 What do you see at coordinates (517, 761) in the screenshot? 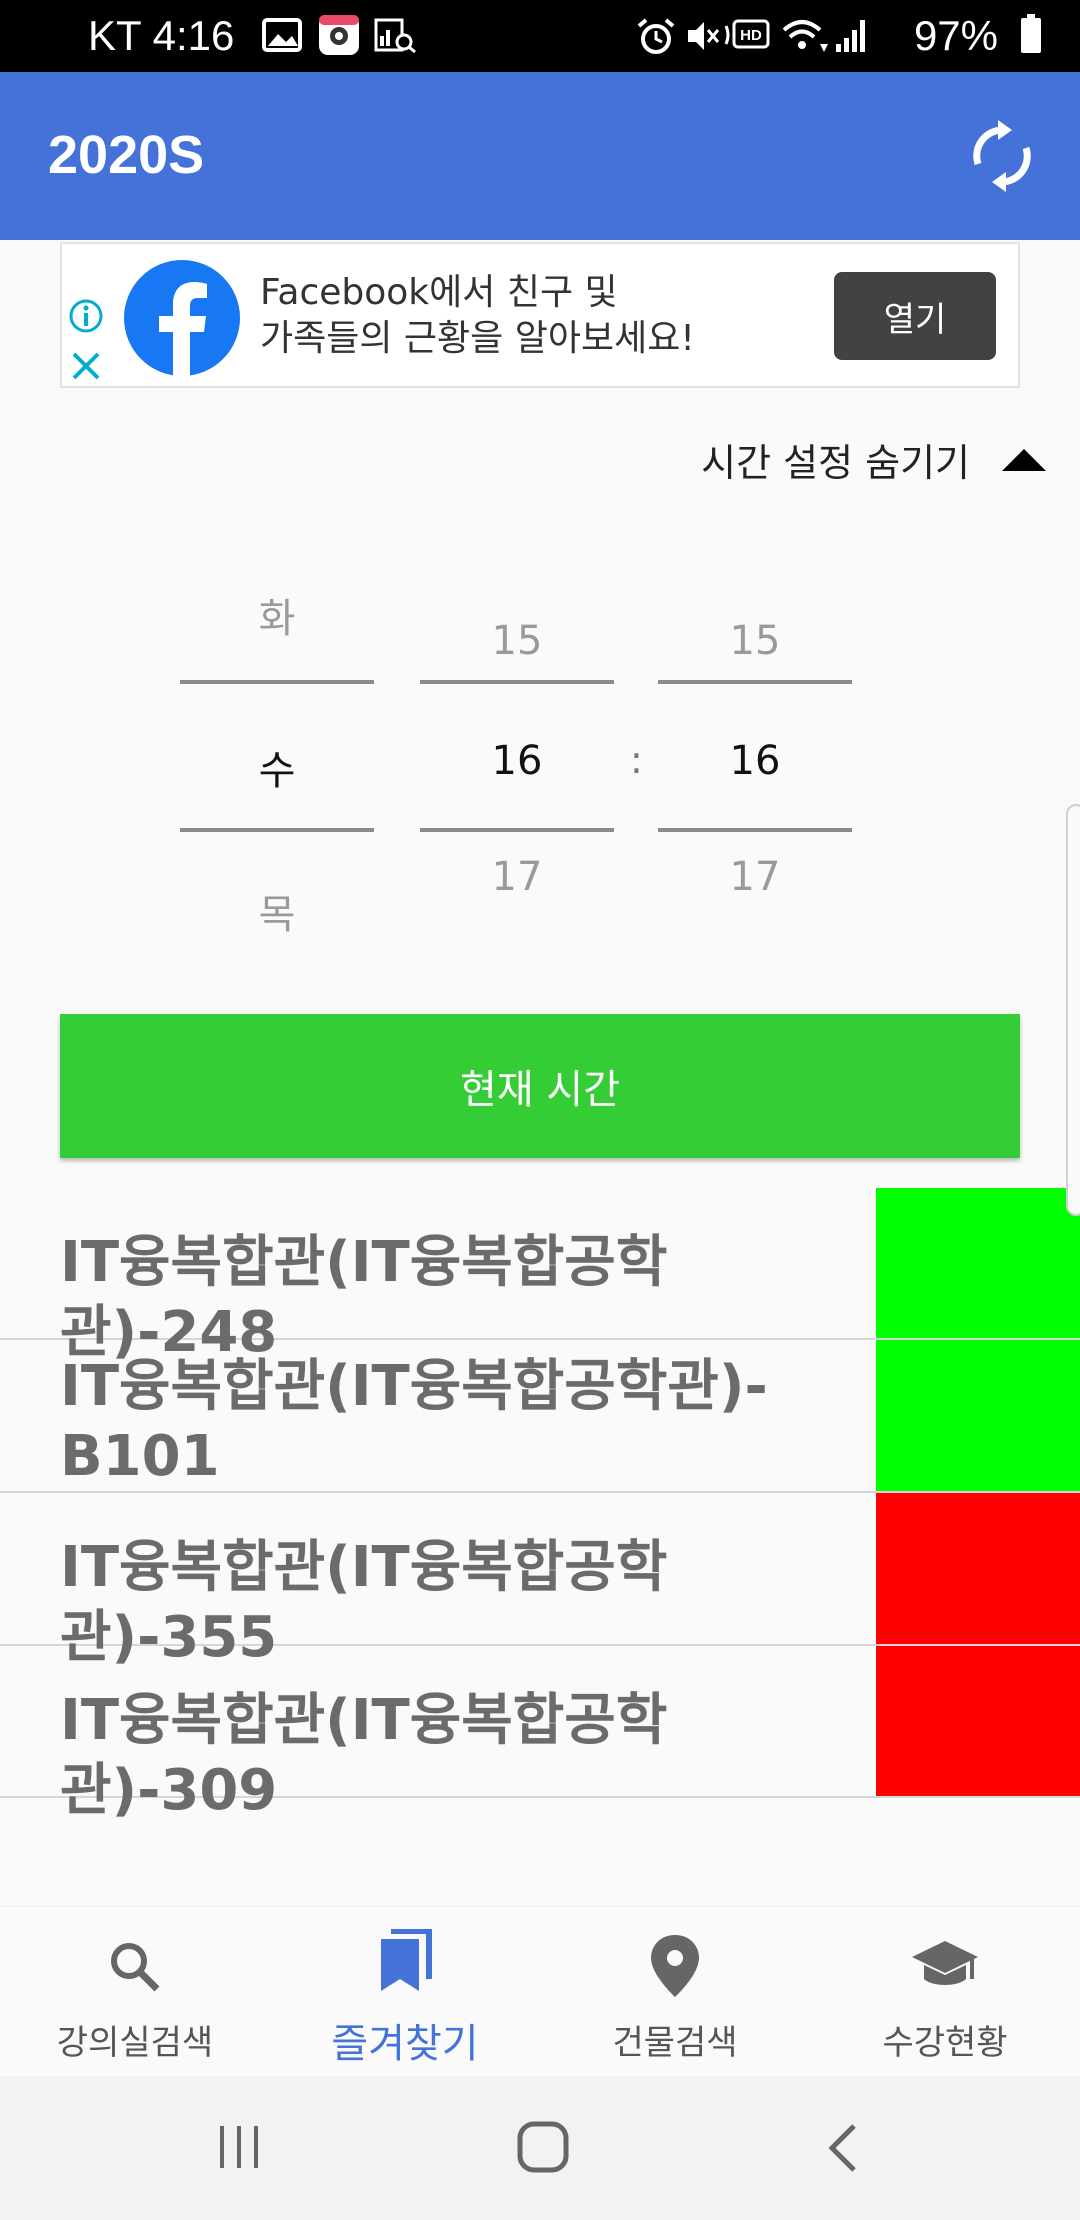
I see `hour-current: 16` at bounding box center [517, 761].